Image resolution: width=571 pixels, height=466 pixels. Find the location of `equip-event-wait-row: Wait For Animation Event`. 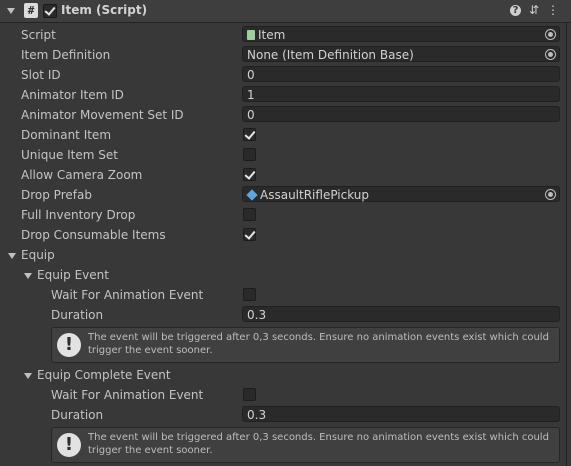

equip-event-wait-row: Wait For Animation Event is located at coordinates (285, 295).